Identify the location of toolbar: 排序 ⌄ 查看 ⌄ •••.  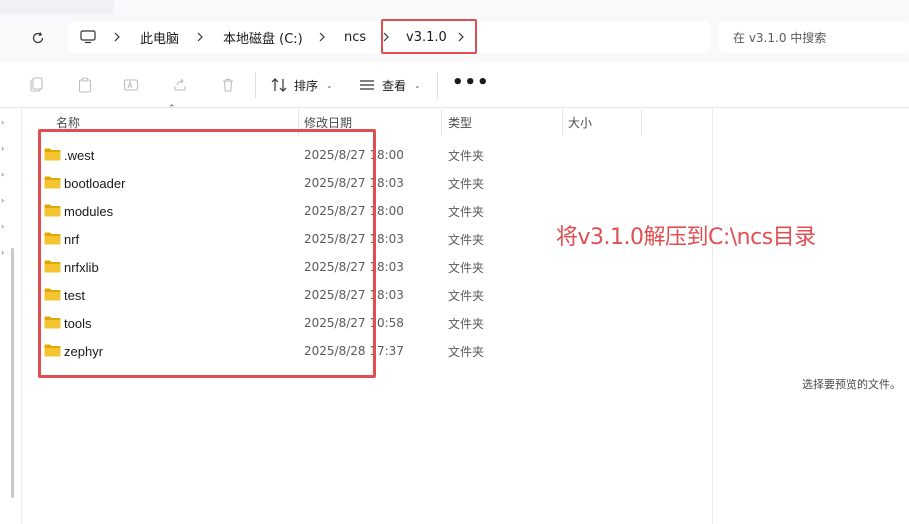
(454, 85).